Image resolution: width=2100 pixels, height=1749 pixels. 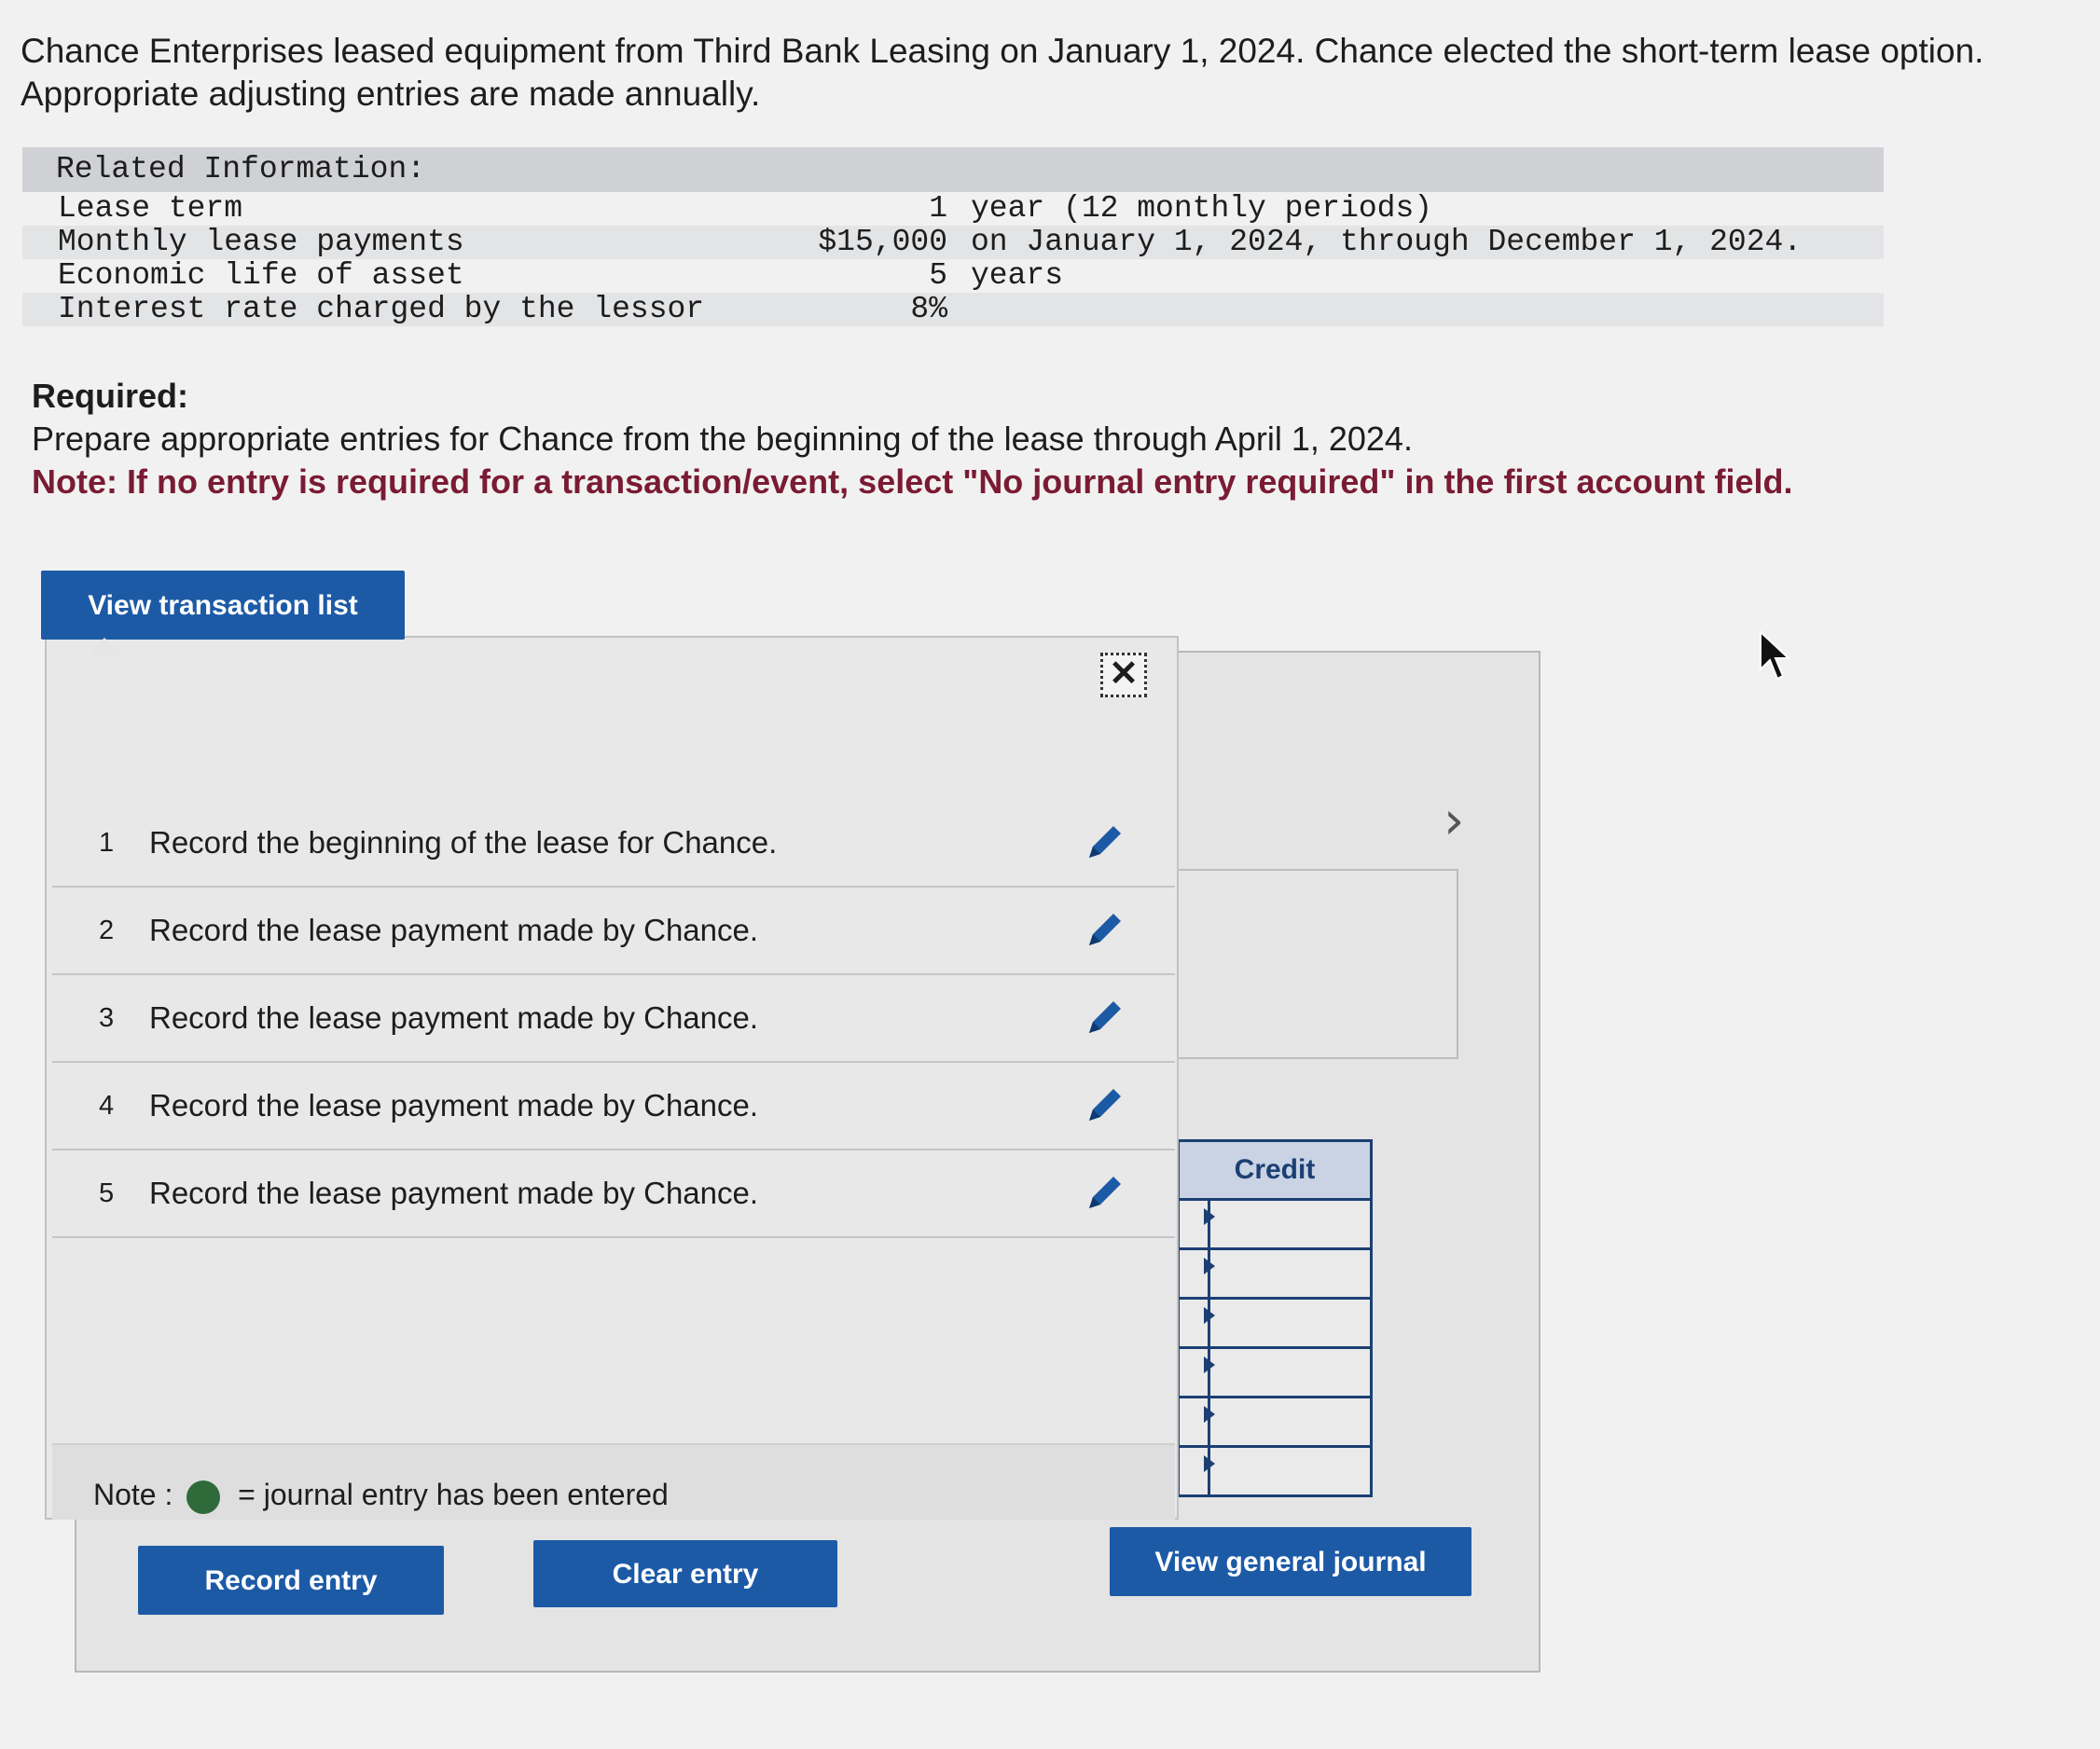 What do you see at coordinates (1454, 821) in the screenshot?
I see `chevron-right-icon: ›` at bounding box center [1454, 821].